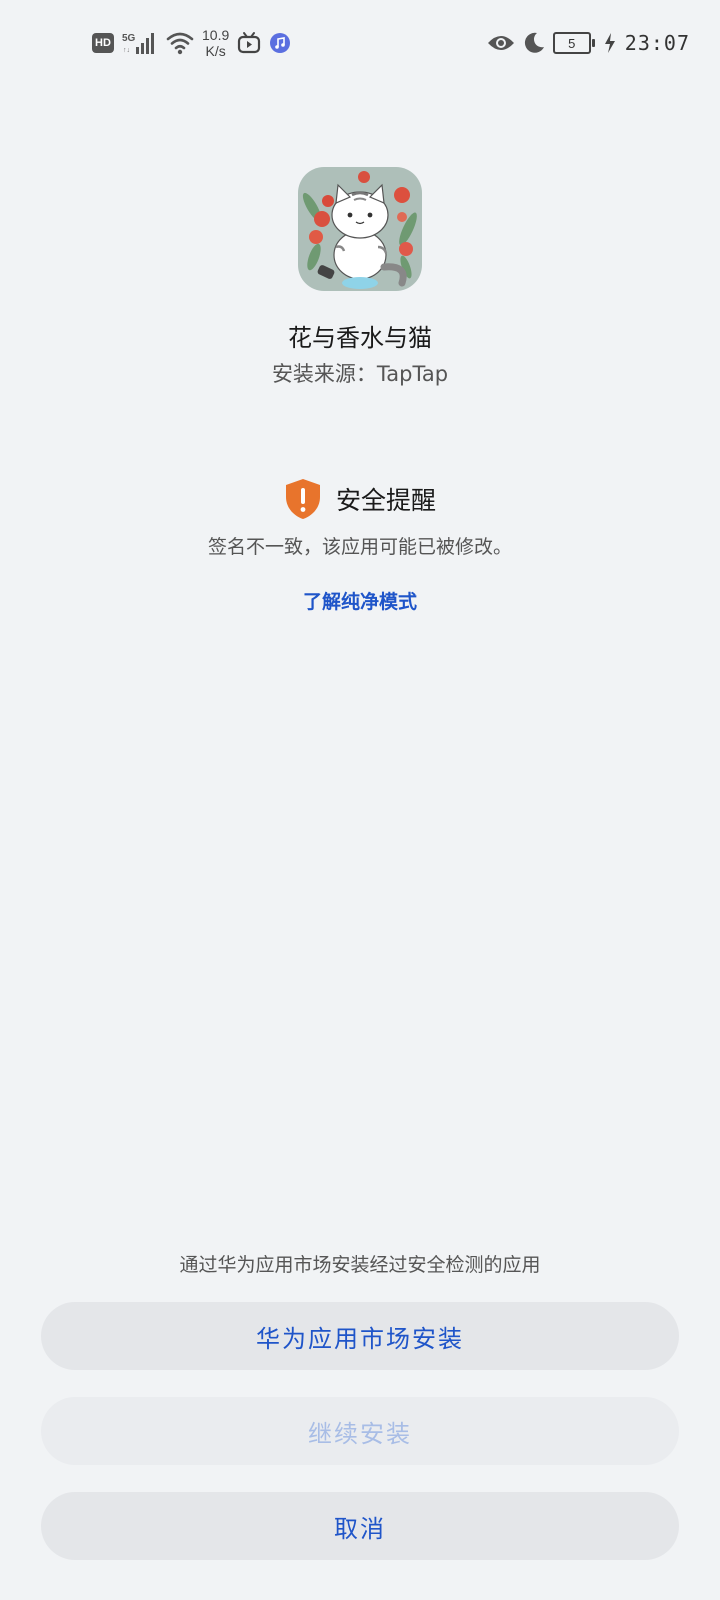 The image size is (720, 1600). What do you see at coordinates (385, 500) in the screenshot?
I see `security-title: 安全提醒` at bounding box center [385, 500].